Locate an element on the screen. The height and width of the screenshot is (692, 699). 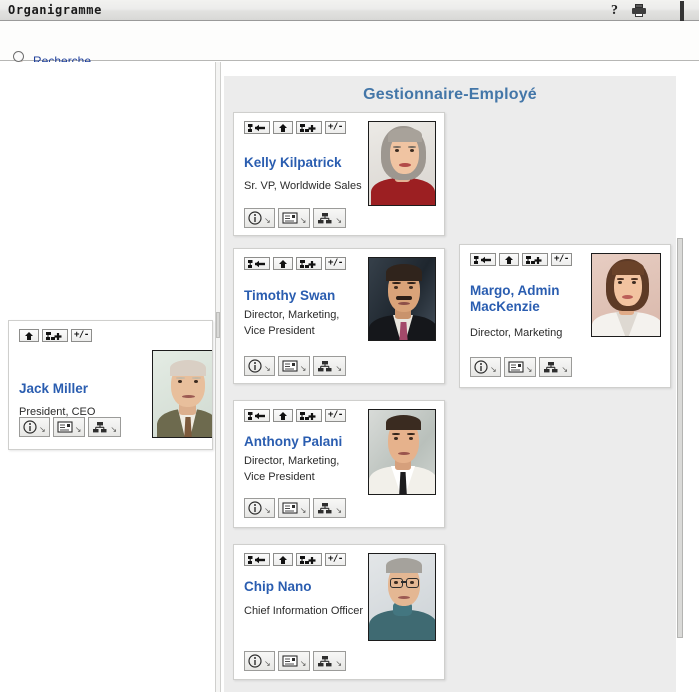
portrait-jack-miller is located at coordinates (182, 394).